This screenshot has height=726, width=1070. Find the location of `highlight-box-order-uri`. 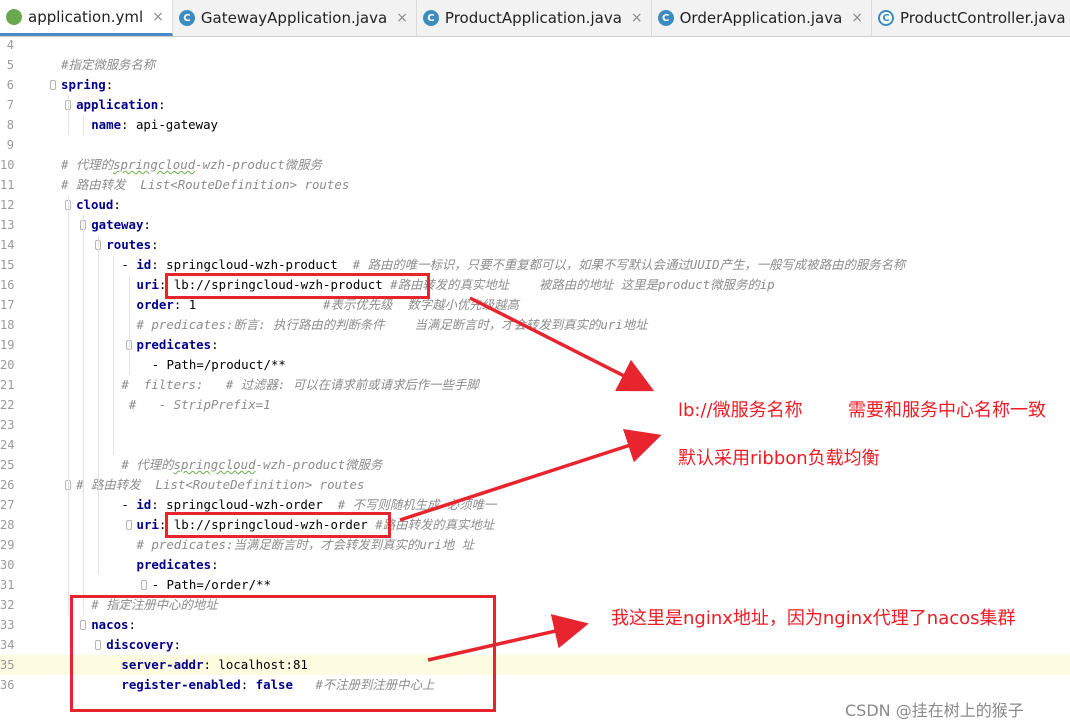

highlight-box-order-uri is located at coordinates (278, 525).